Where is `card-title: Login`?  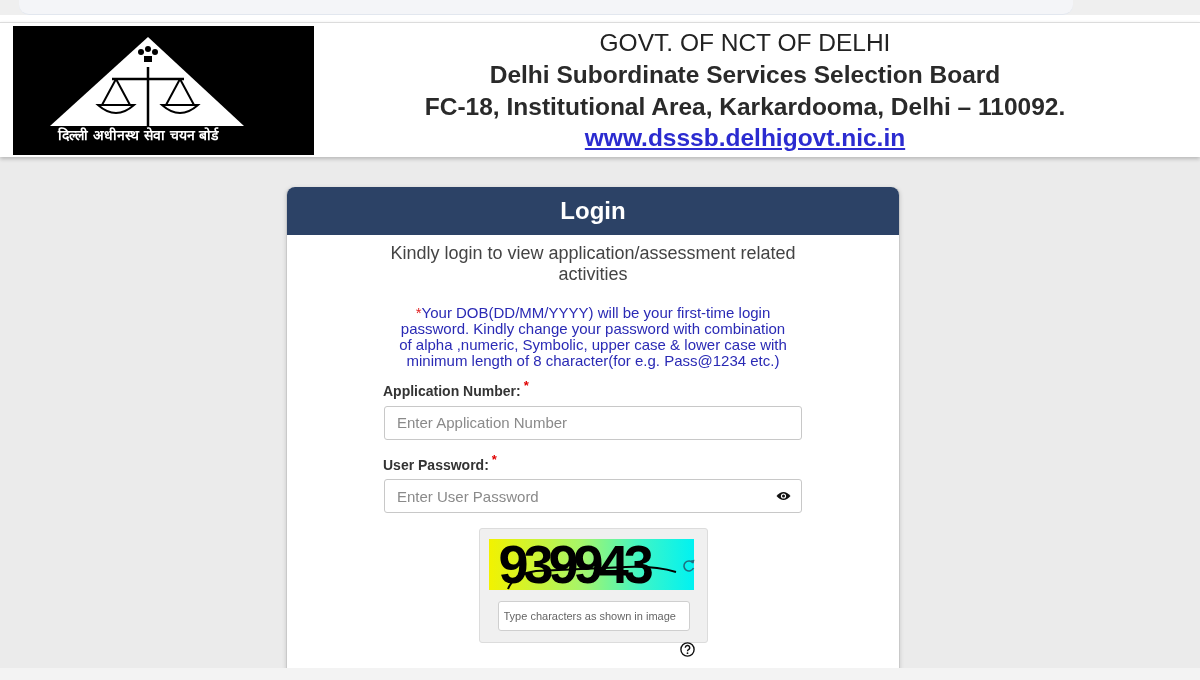 card-title: Login is located at coordinates (593, 211).